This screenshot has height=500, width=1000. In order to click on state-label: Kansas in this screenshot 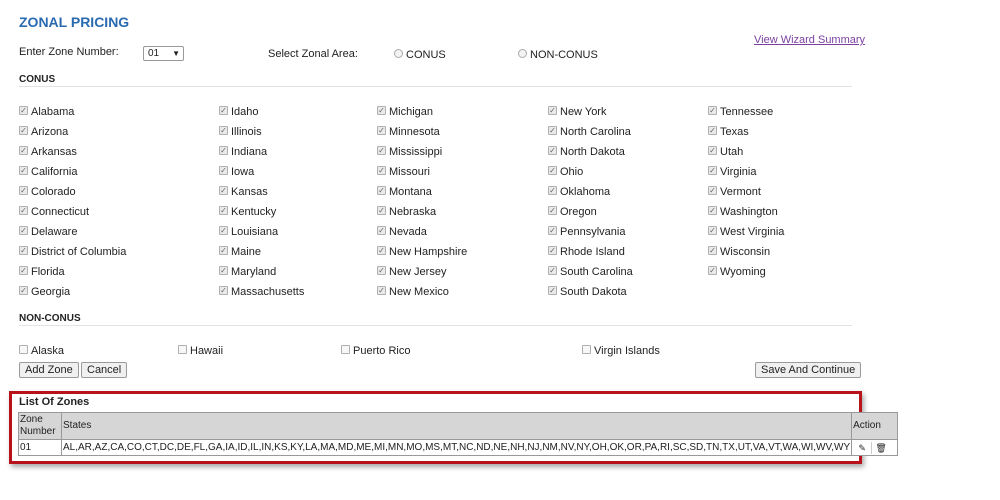, I will do `click(249, 192)`.